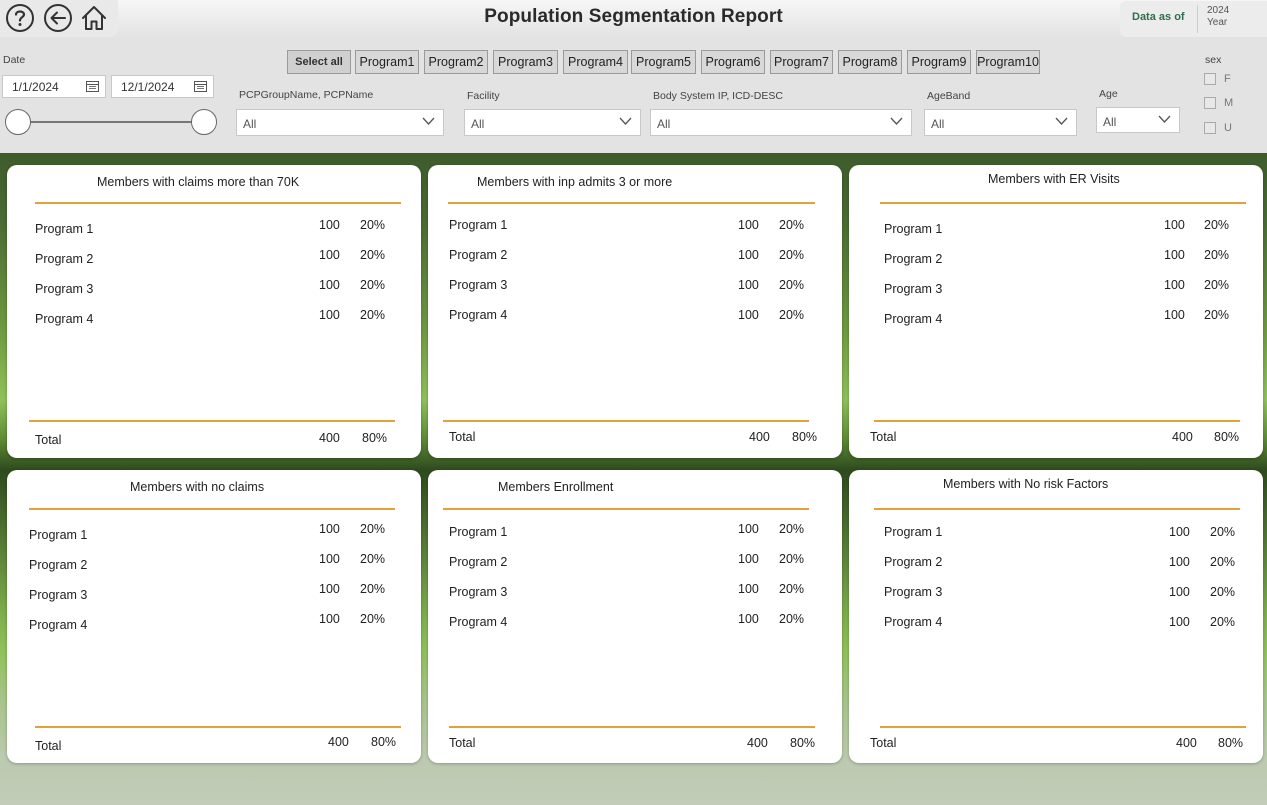 The image size is (1267, 805). What do you see at coordinates (1000, 122) in the screenshot?
I see `ageband-filter-dropdown: All` at bounding box center [1000, 122].